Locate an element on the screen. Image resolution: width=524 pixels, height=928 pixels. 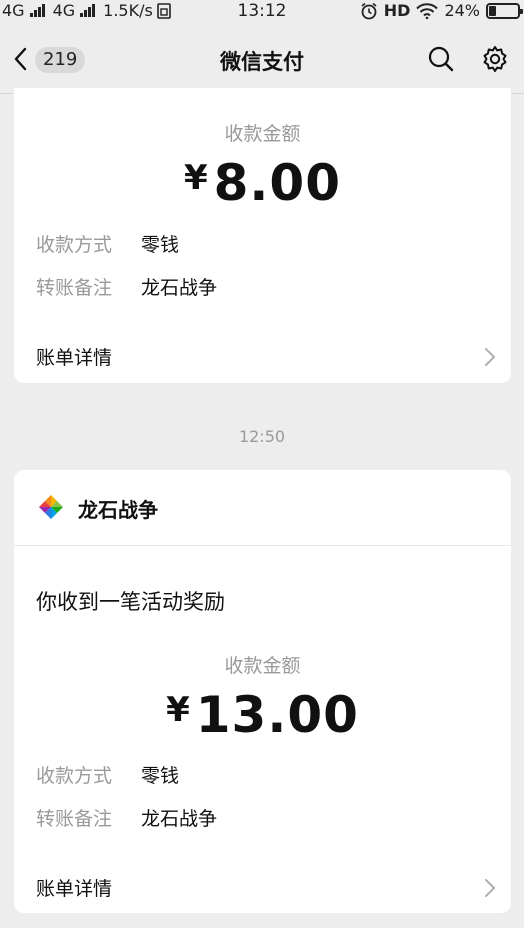
amount: ¥13.00 is located at coordinates (262, 715).